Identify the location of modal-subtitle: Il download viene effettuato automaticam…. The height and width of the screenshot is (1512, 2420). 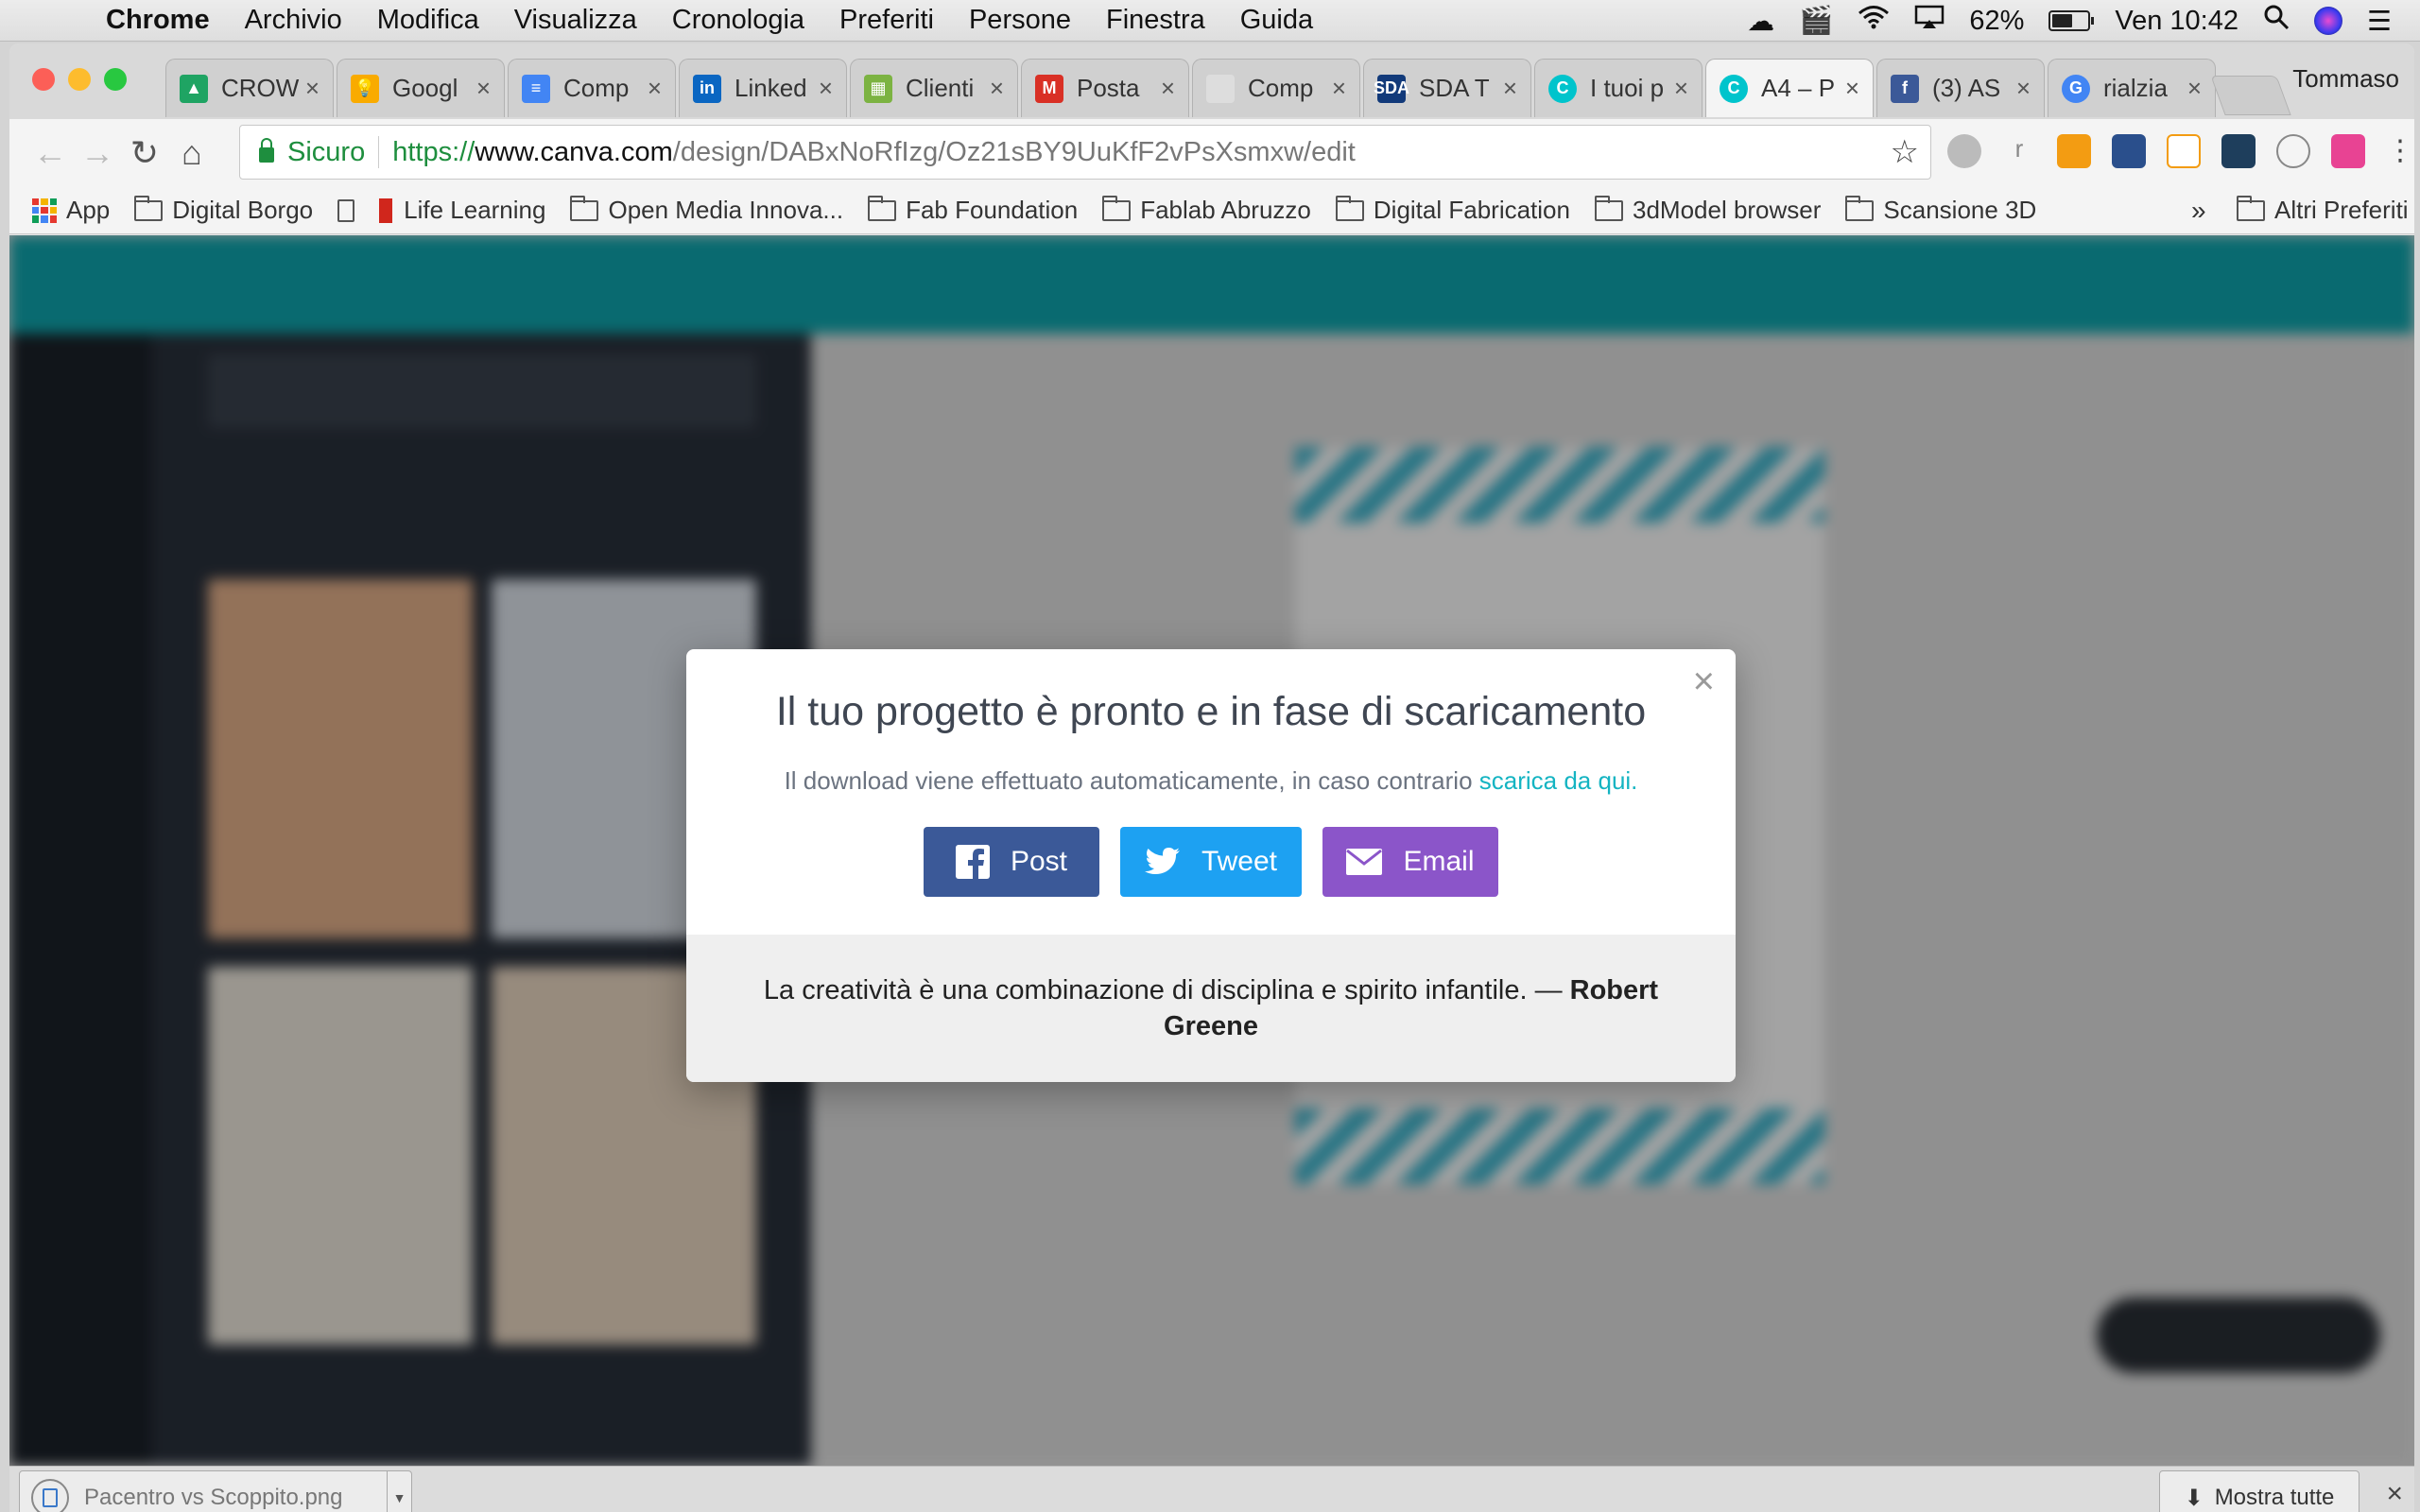
(1211, 781).